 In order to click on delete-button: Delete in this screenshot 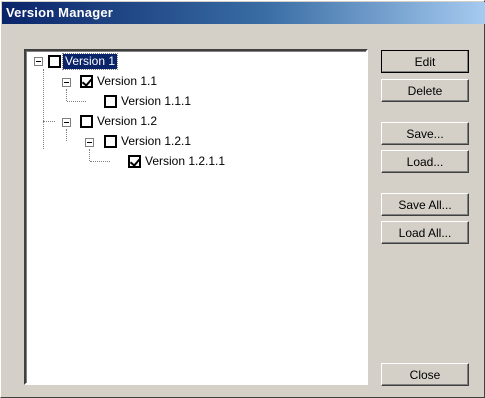, I will do `click(425, 90)`.